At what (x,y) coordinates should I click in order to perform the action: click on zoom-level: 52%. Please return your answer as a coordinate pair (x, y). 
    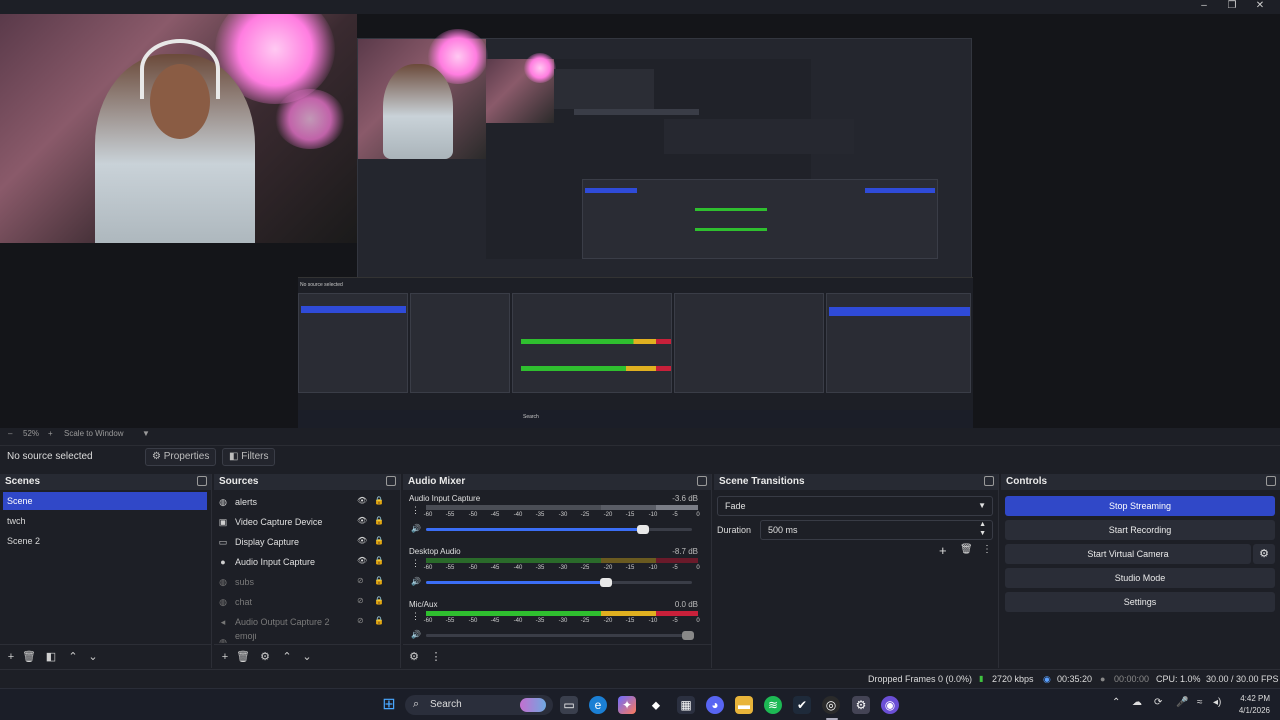
    Looking at the image, I should click on (31, 433).